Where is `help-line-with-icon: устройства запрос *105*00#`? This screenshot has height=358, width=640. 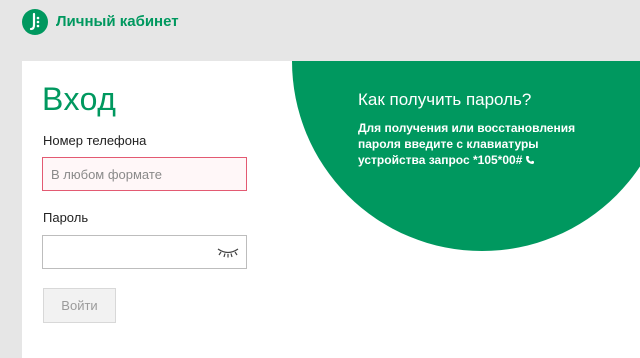 help-line-with-icon: устройства запрос *105*00# is located at coordinates (473, 160).